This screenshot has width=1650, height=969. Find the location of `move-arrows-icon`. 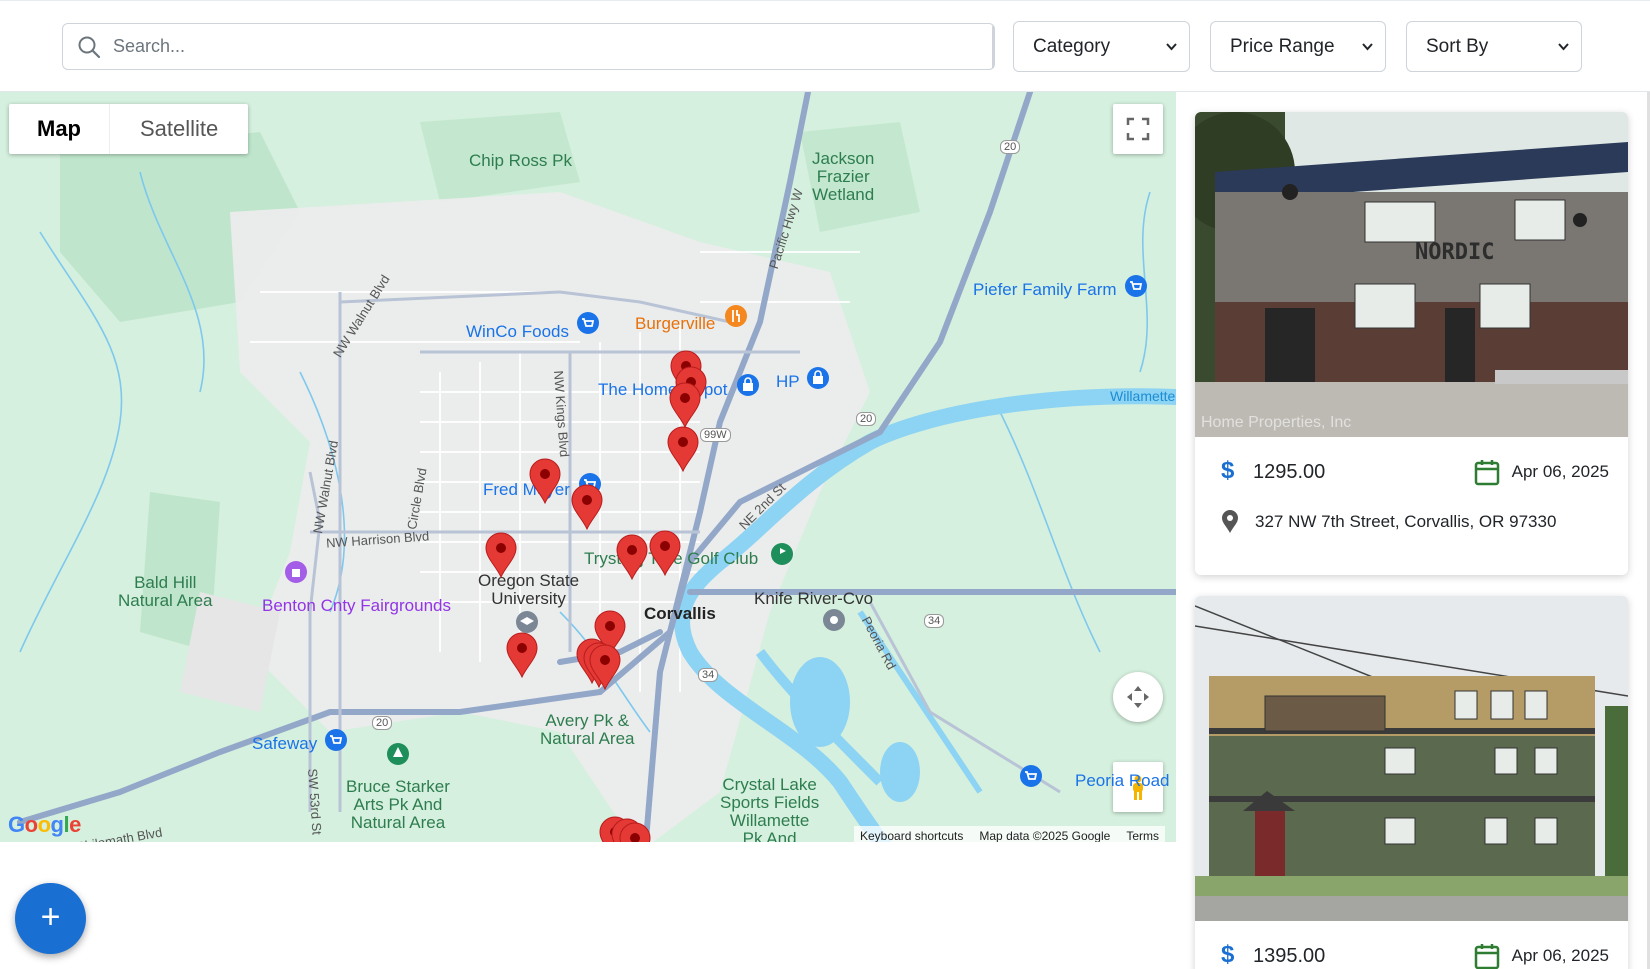

move-arrows-icon is located at coordinates (1138, 697).